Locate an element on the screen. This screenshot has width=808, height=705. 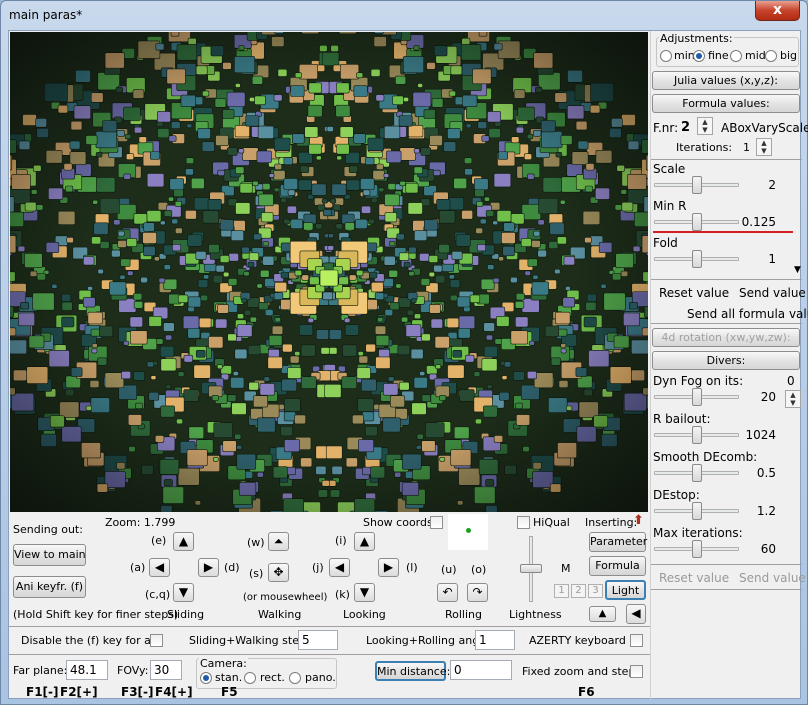
adjustments-label: Adjustments: is located at coordinates (696, 38).